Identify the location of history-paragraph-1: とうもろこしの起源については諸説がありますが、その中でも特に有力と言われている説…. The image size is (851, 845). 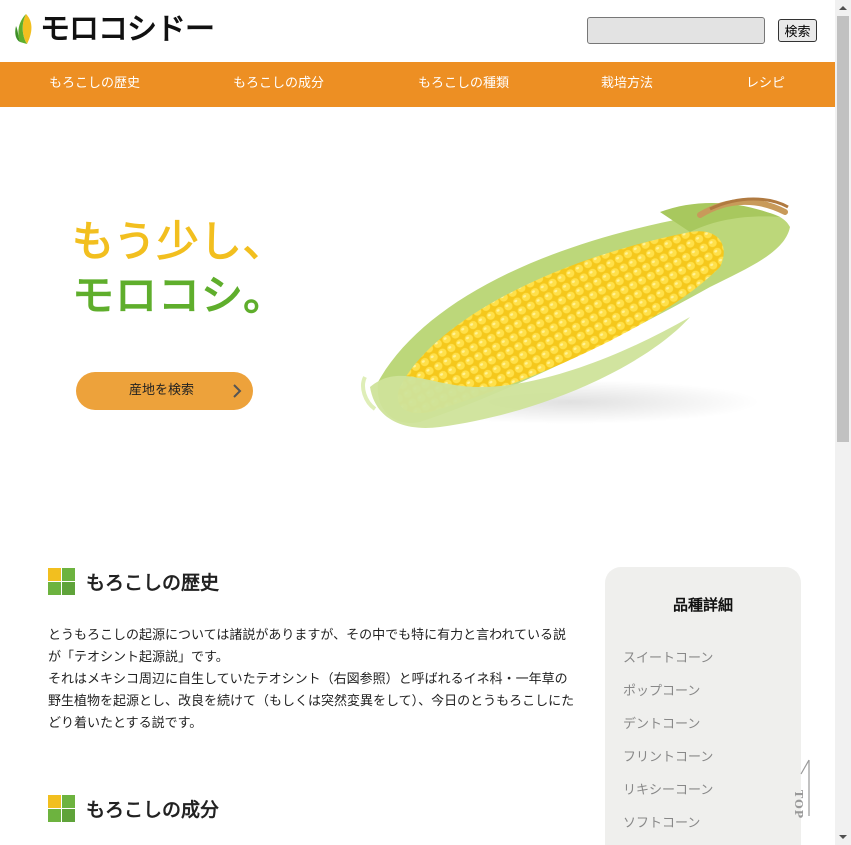
(307, 646).